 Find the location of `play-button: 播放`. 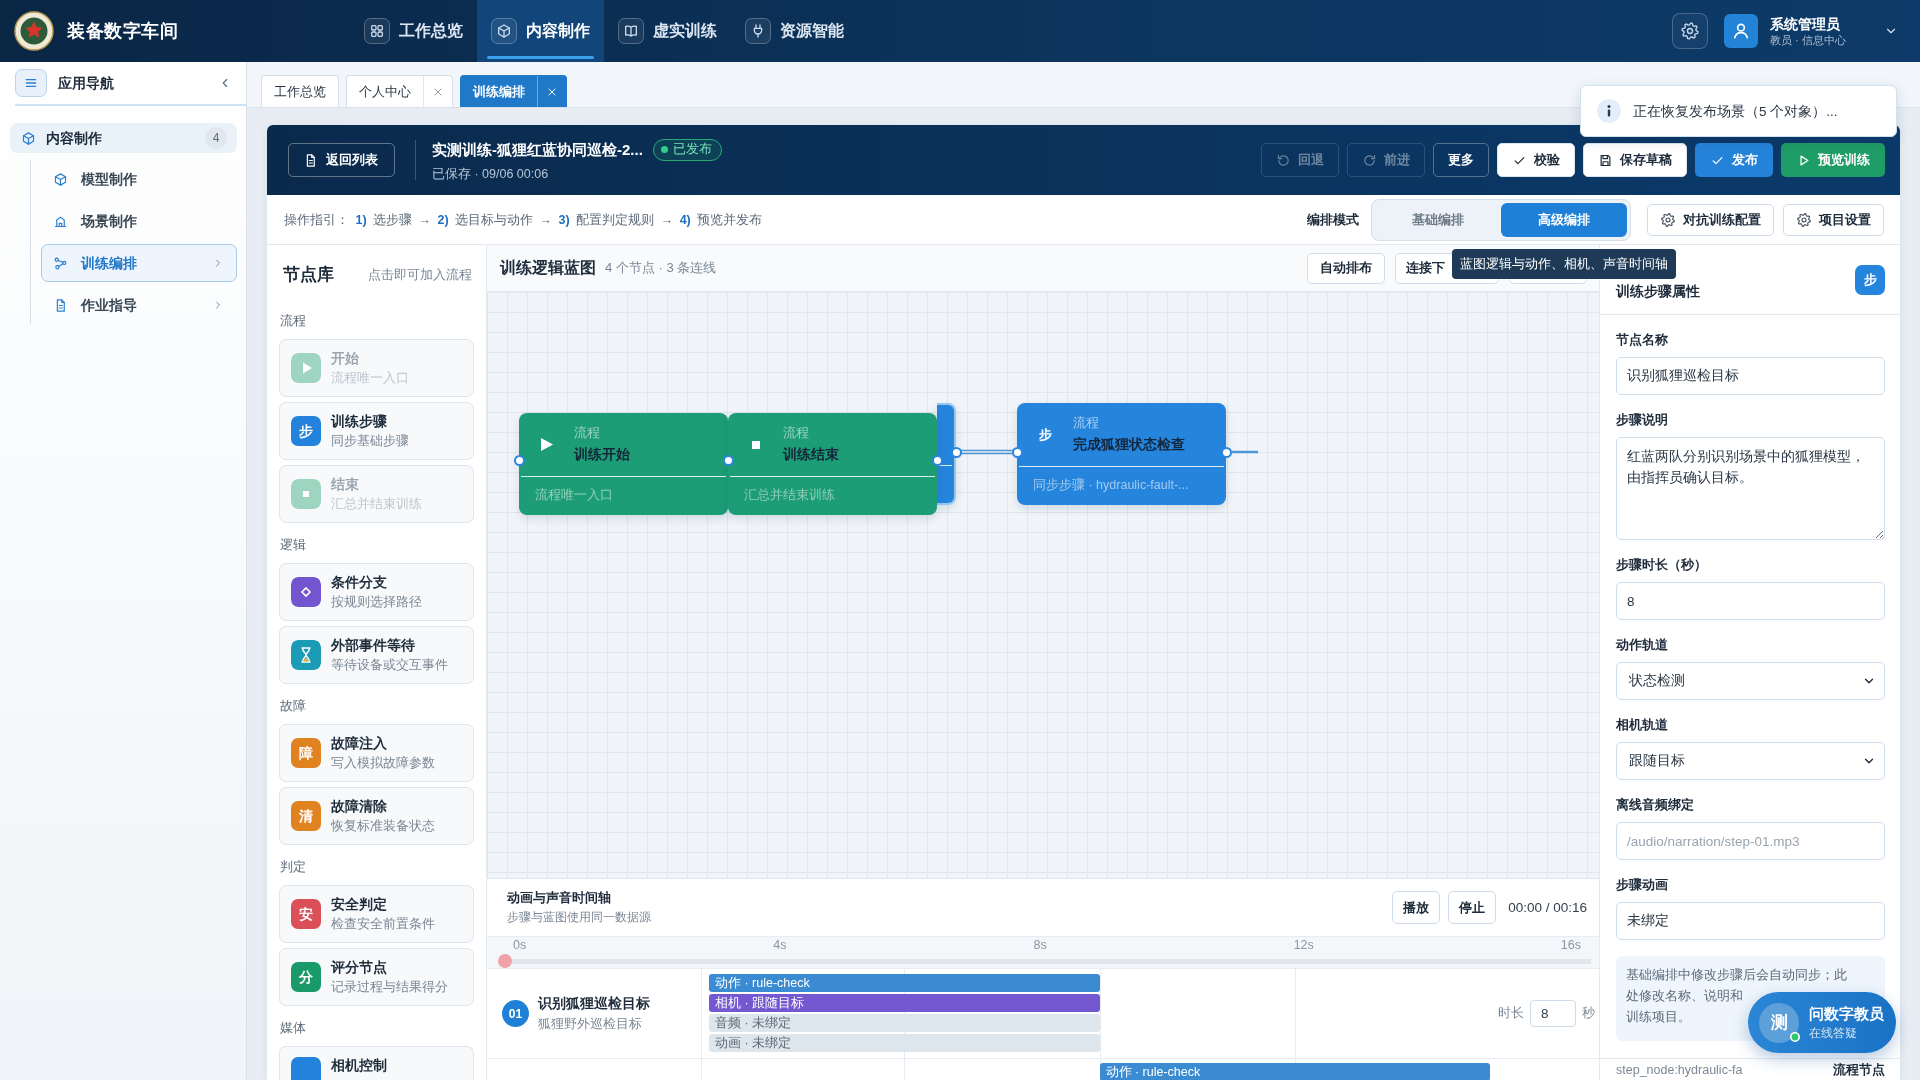

play-button: 播放 is located at coordinates (1416, 907).